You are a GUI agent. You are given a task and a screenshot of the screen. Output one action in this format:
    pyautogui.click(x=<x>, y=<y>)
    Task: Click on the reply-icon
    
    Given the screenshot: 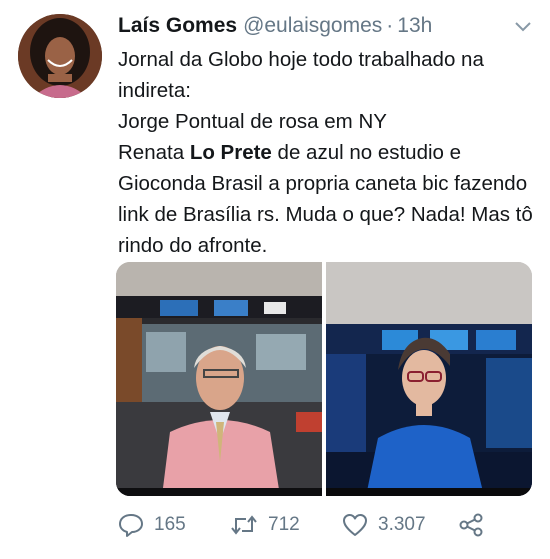 What is the action you would take?
    pyautogui.click(x=131, y=525)
    